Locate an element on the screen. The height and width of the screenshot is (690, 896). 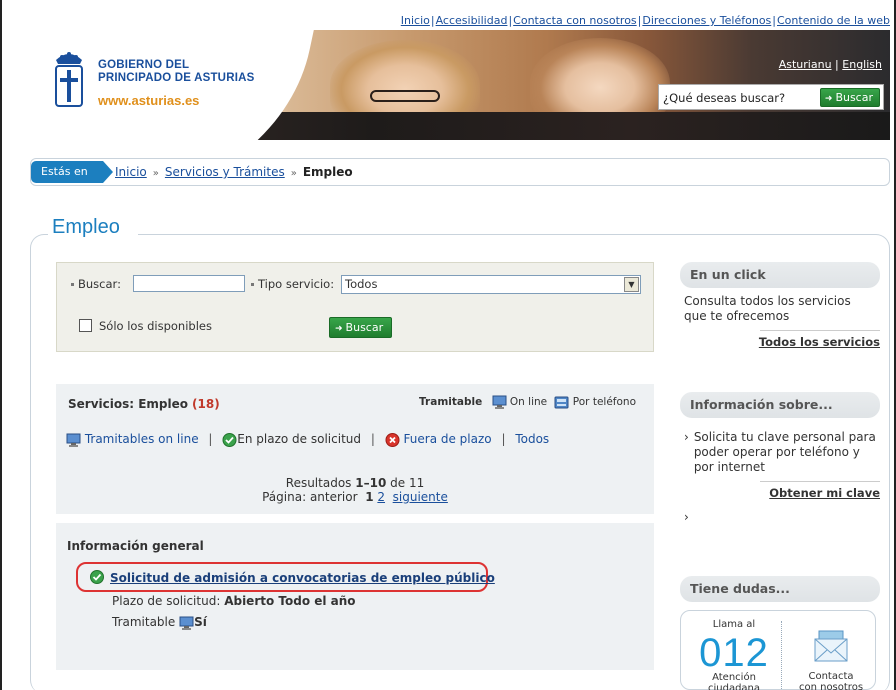
page-current: 1 is located at coordinates (369, 497).